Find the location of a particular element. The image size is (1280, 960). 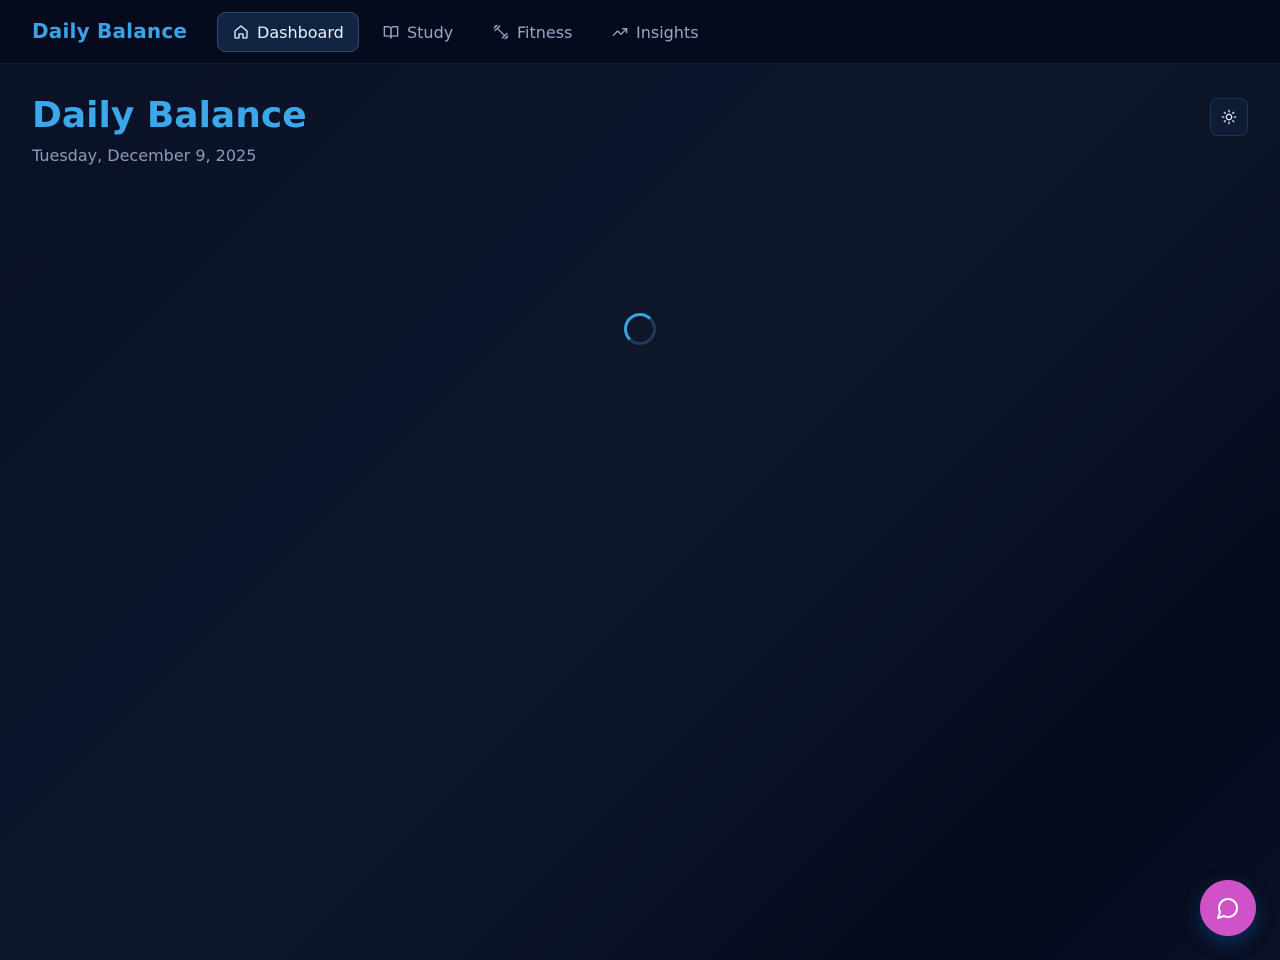

sun-icon is located at coordinates (1229, 117).